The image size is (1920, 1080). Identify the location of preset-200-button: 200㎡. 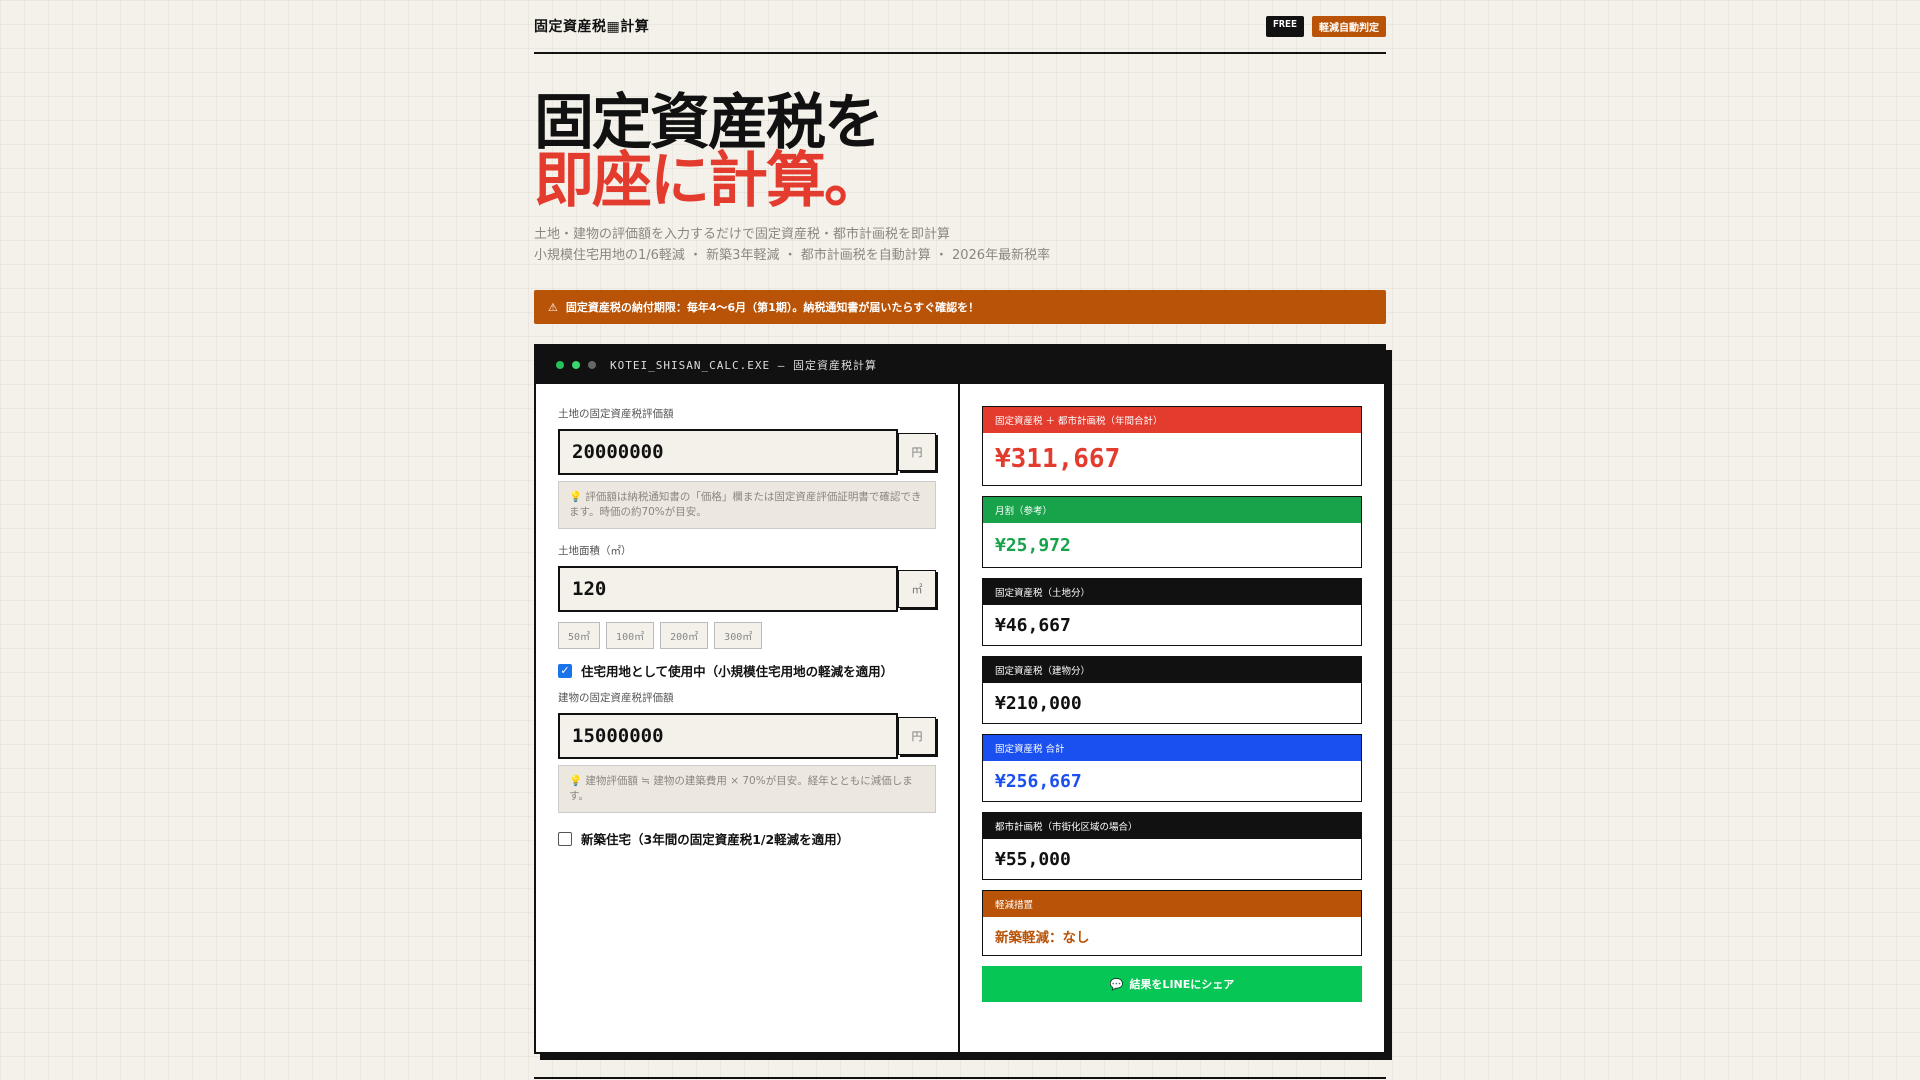
(684, 635).